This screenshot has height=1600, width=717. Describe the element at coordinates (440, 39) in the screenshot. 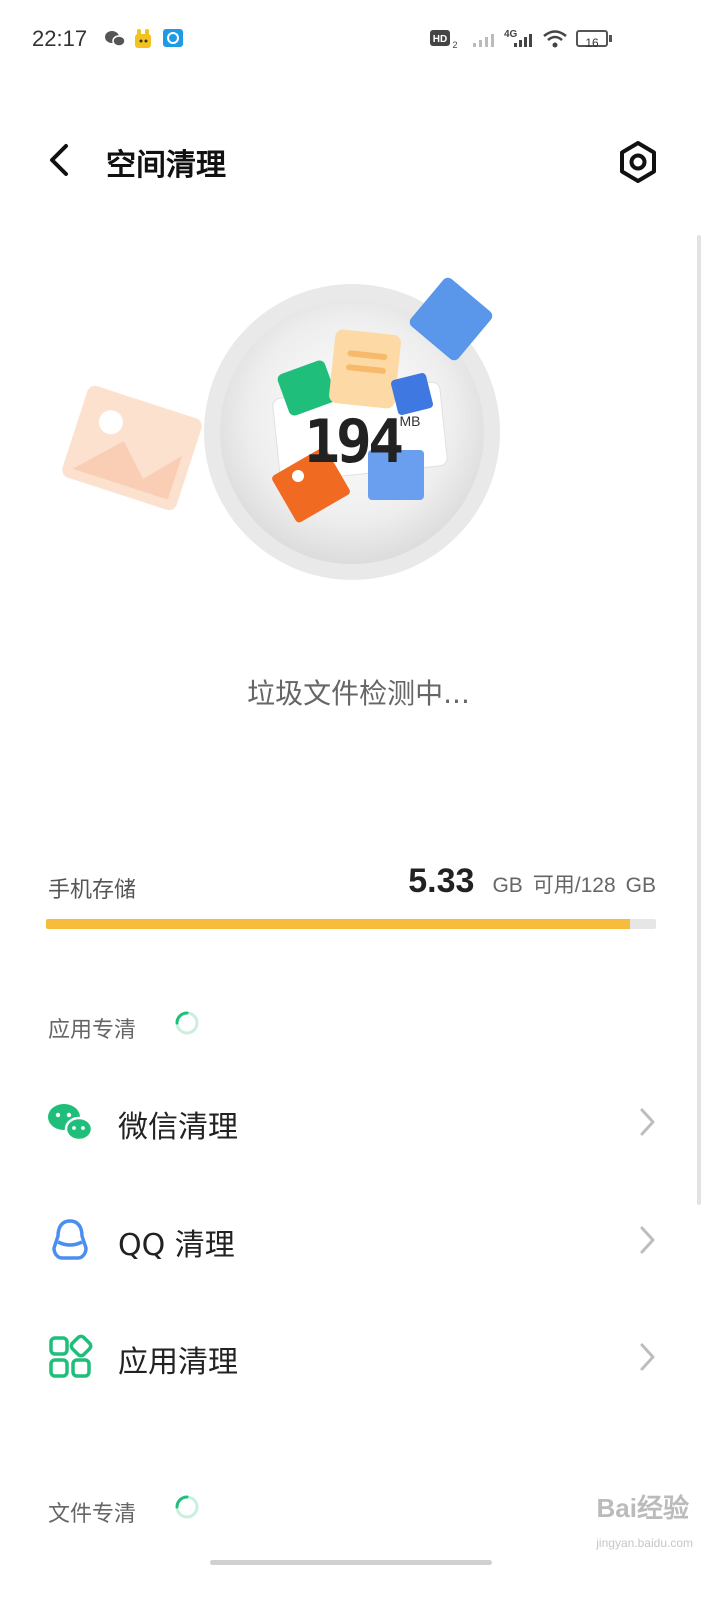

I see `hd-label: HD` at that location.